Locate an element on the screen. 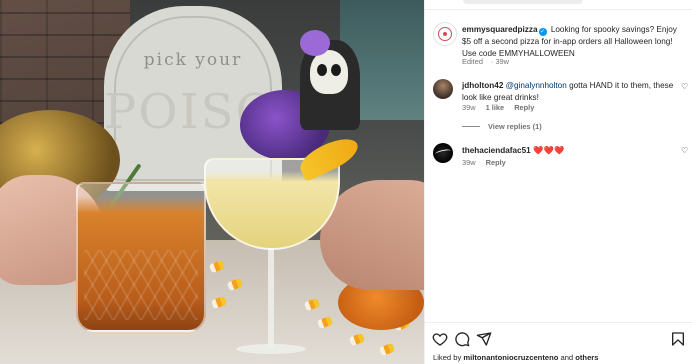 The width and height of the screenshot is (692, 364). comment: thehaciendafac51 ❤️❤️❤️ is located at coordinates (569, 151).